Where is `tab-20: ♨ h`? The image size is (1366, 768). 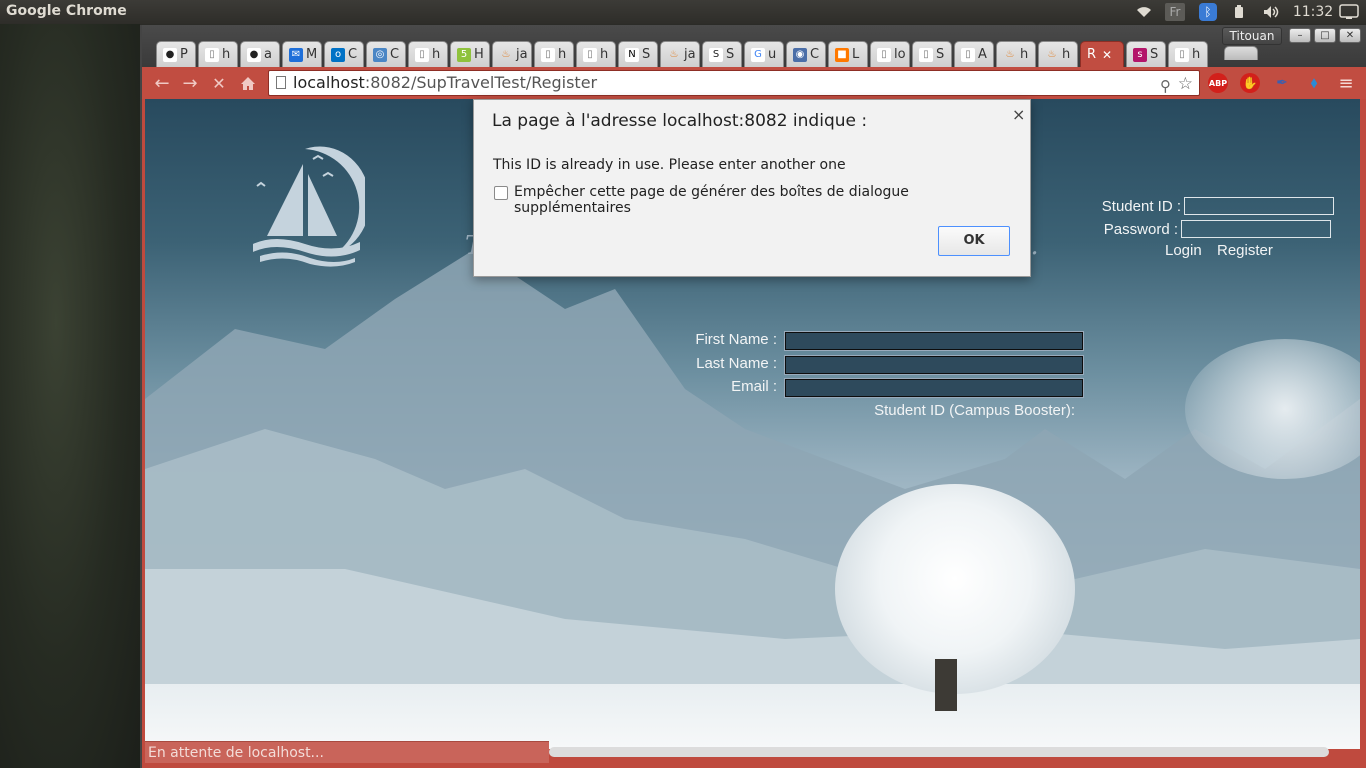
tab-20: ♨ h is located at coordinates (1016, 54).